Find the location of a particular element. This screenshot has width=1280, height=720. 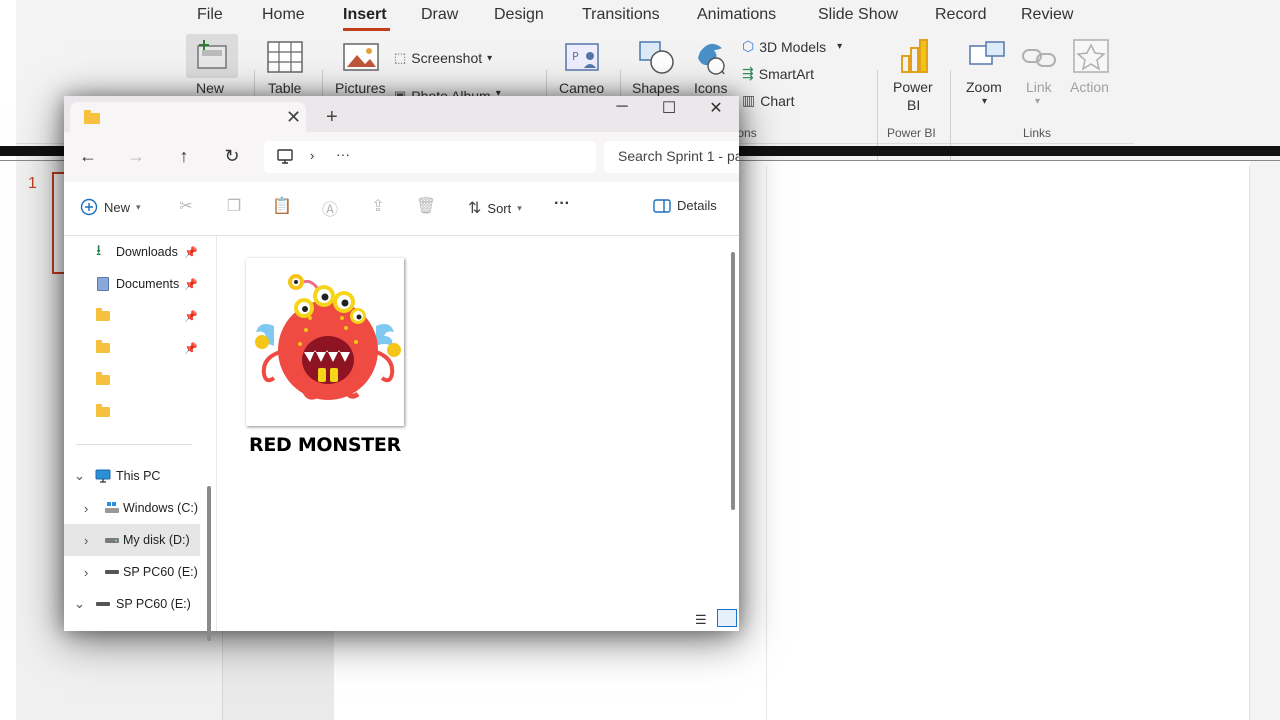

powerbi-label-line1: Power is located at coordinates (913, 87).